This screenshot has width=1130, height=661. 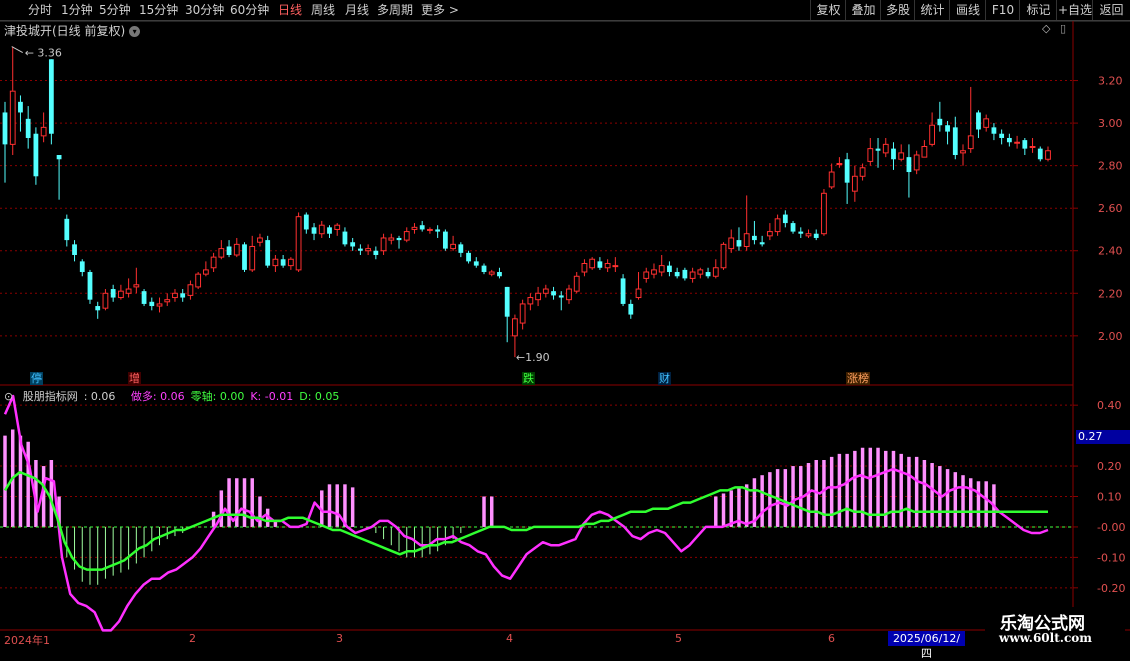 I want to click on x-axis-label: 6, so click(x=831, y=638).